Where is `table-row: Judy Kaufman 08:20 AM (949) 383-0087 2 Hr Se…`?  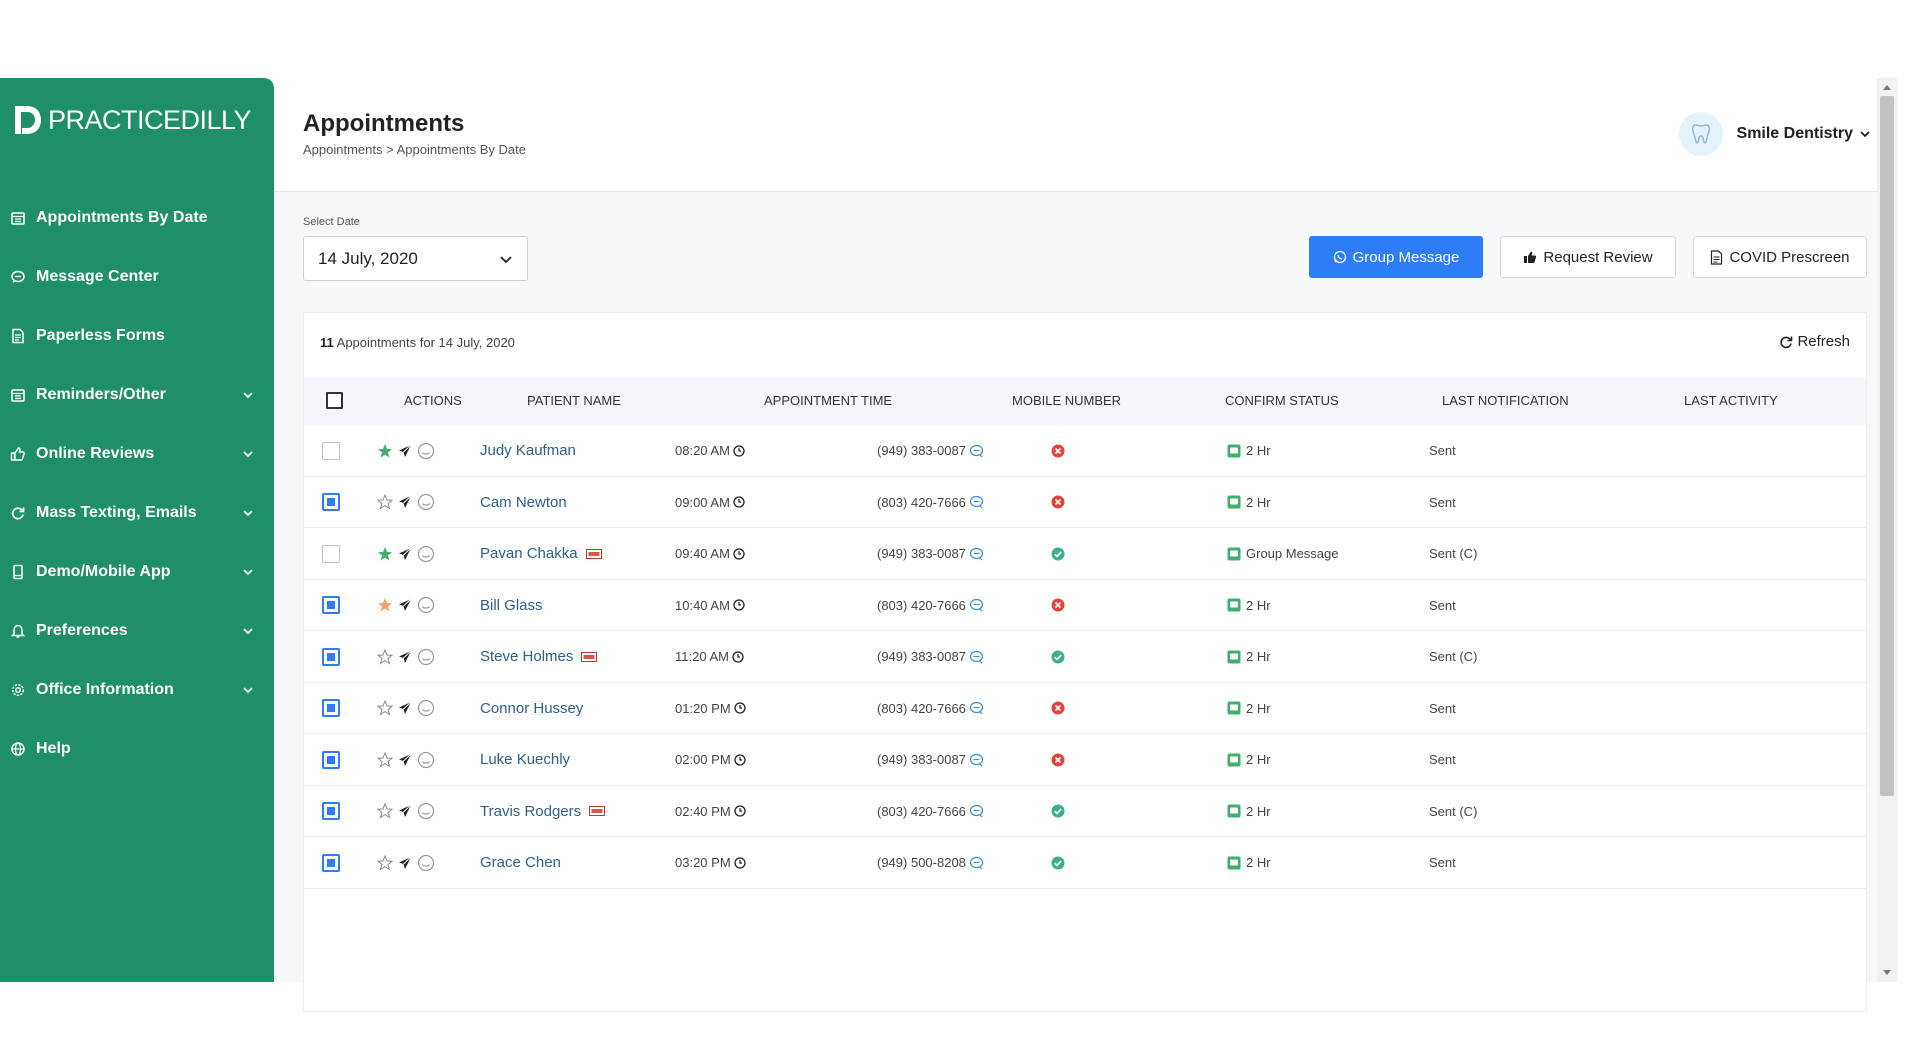 table-row: Judy Kaufman 08:20 AM (949) 383-0087 2 Hr Se… is located at coordinates (1085, 451).